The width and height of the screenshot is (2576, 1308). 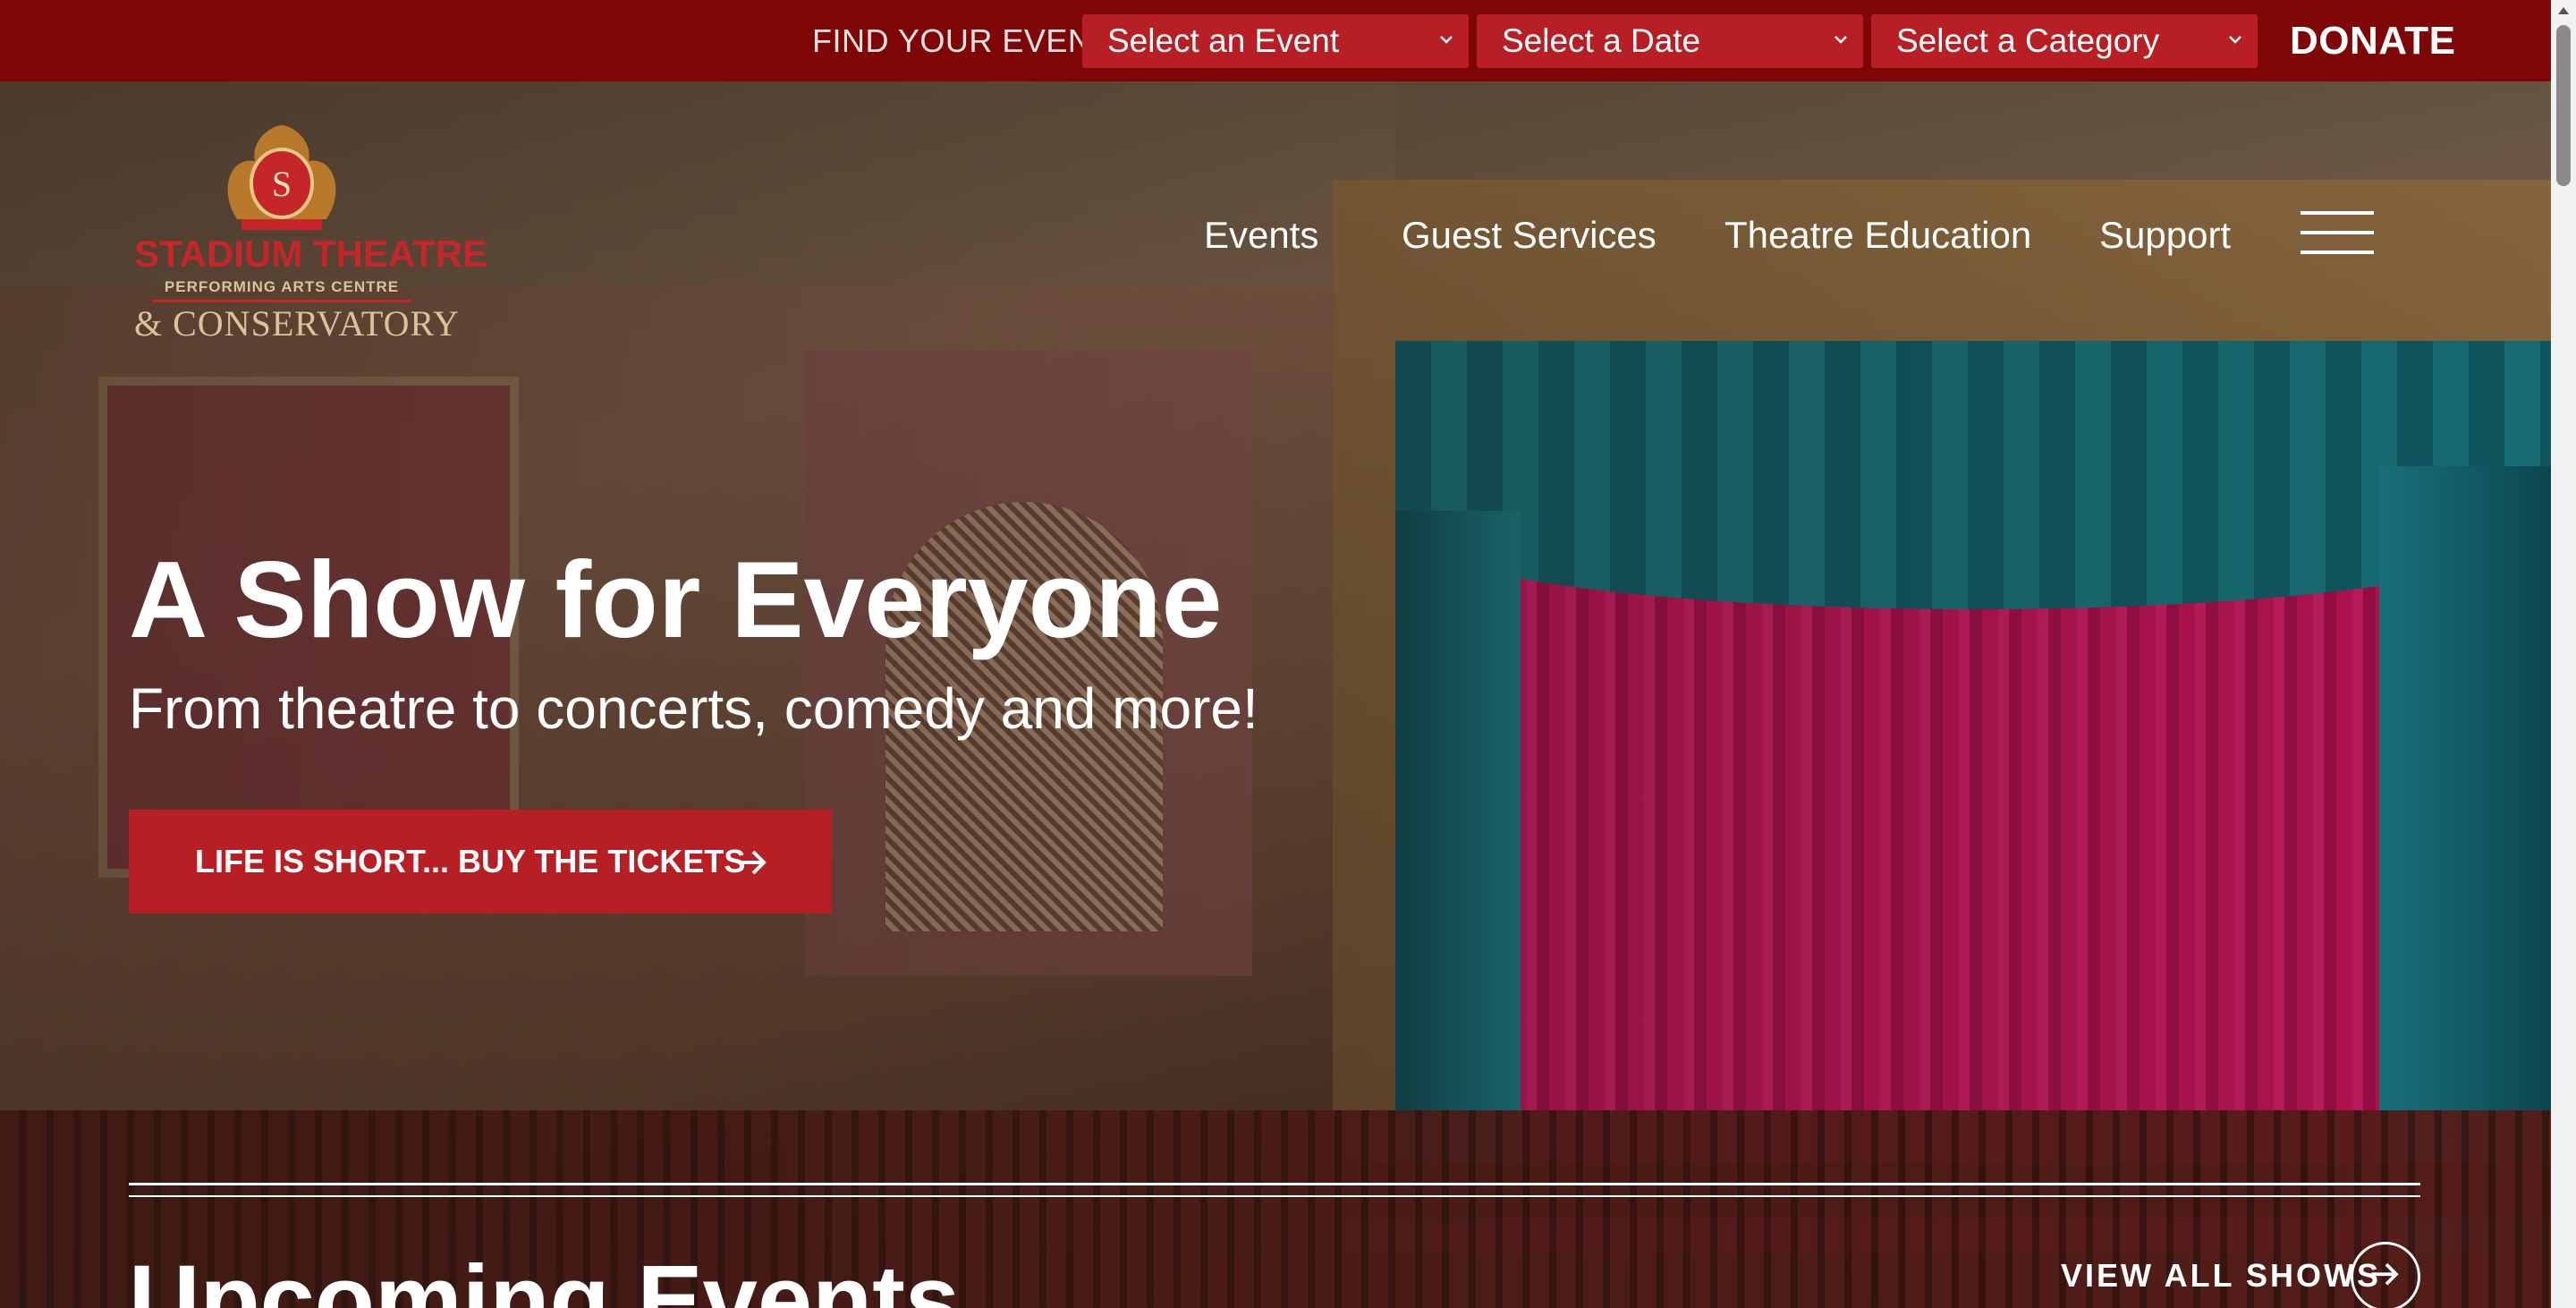 I want to click on nav-item-guest-services: Guest Services, so click(x=1529, y=235).